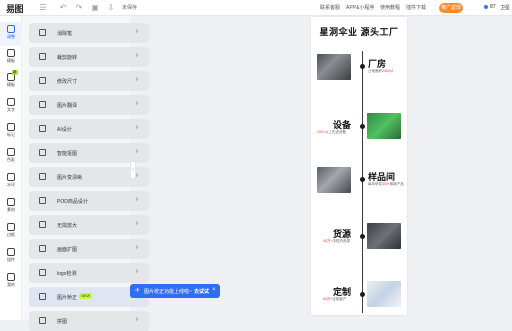  What do you see at coordinates (11, 107) in the screenshot?
I see `rail-item-text: 文字` at bounding box center [11, 107].